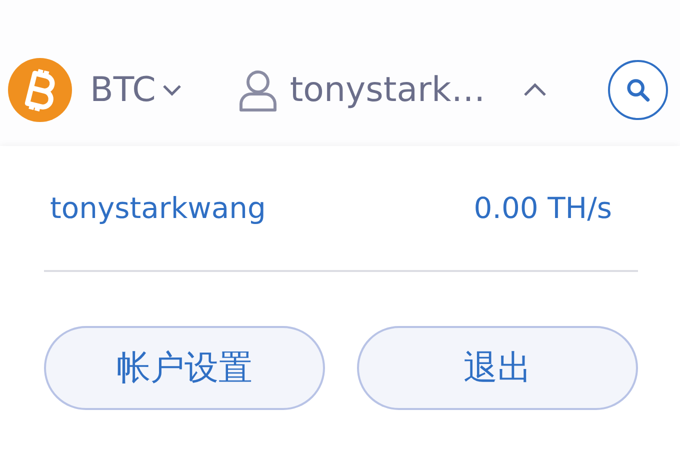 This screenshot has width=680, height=453. Describe the element at coordinates (184, 368) in the screenshot. I see `menu-button: 帐户设置` at that location.